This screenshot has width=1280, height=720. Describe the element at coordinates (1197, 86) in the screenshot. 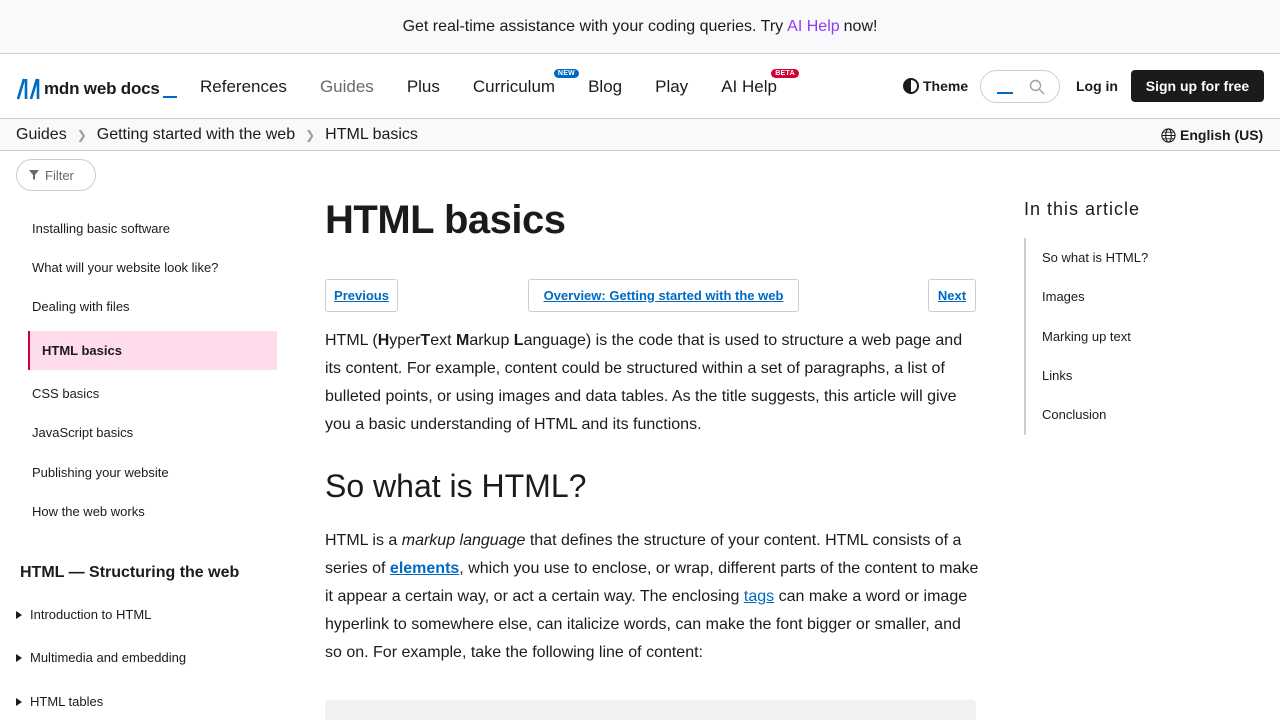

I see `signup-button: Sign up for free` at that location.